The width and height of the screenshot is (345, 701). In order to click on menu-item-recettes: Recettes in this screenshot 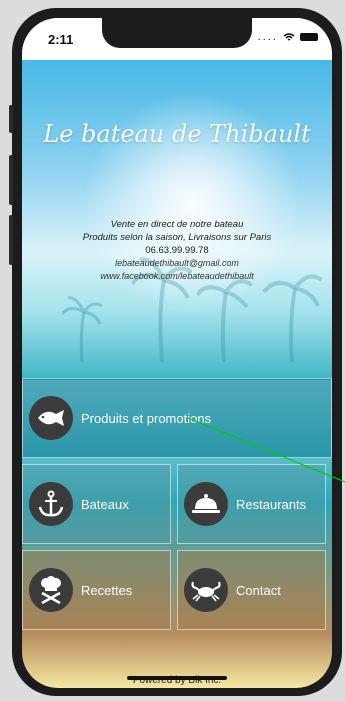, I will do `click(96, 590)`.